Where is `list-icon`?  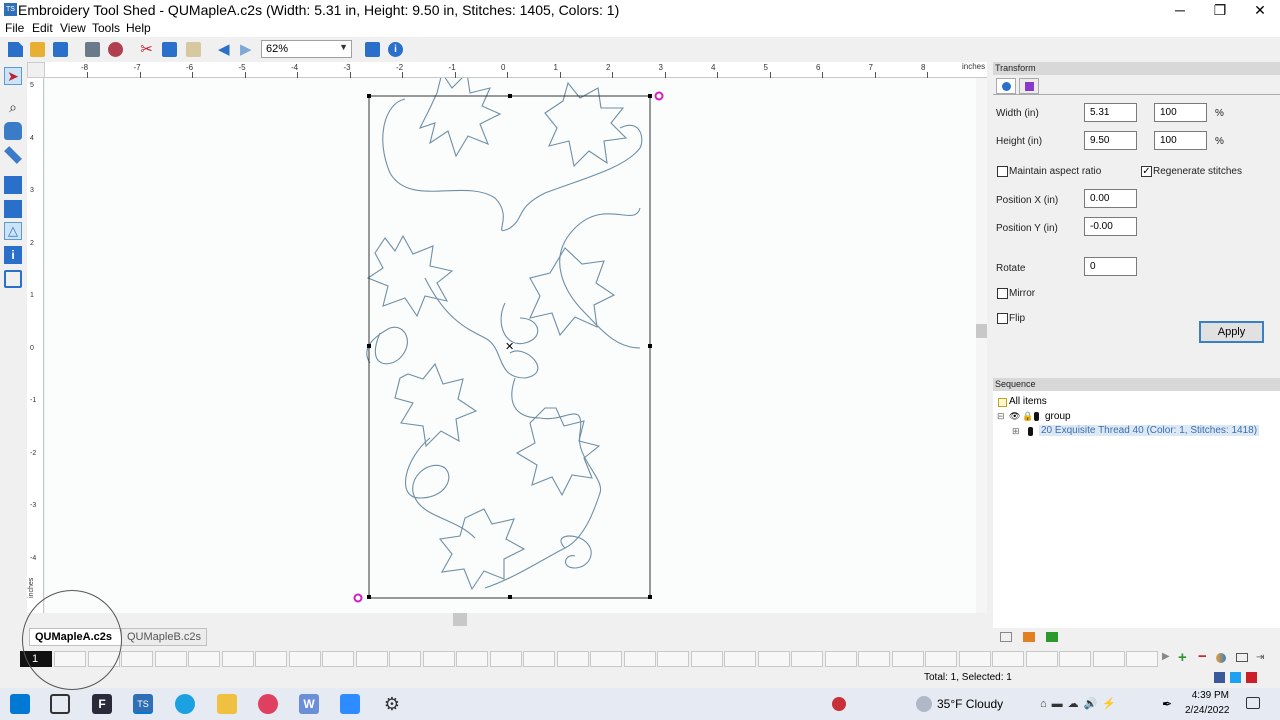 list-icon is located at coordinates (1006, 637).